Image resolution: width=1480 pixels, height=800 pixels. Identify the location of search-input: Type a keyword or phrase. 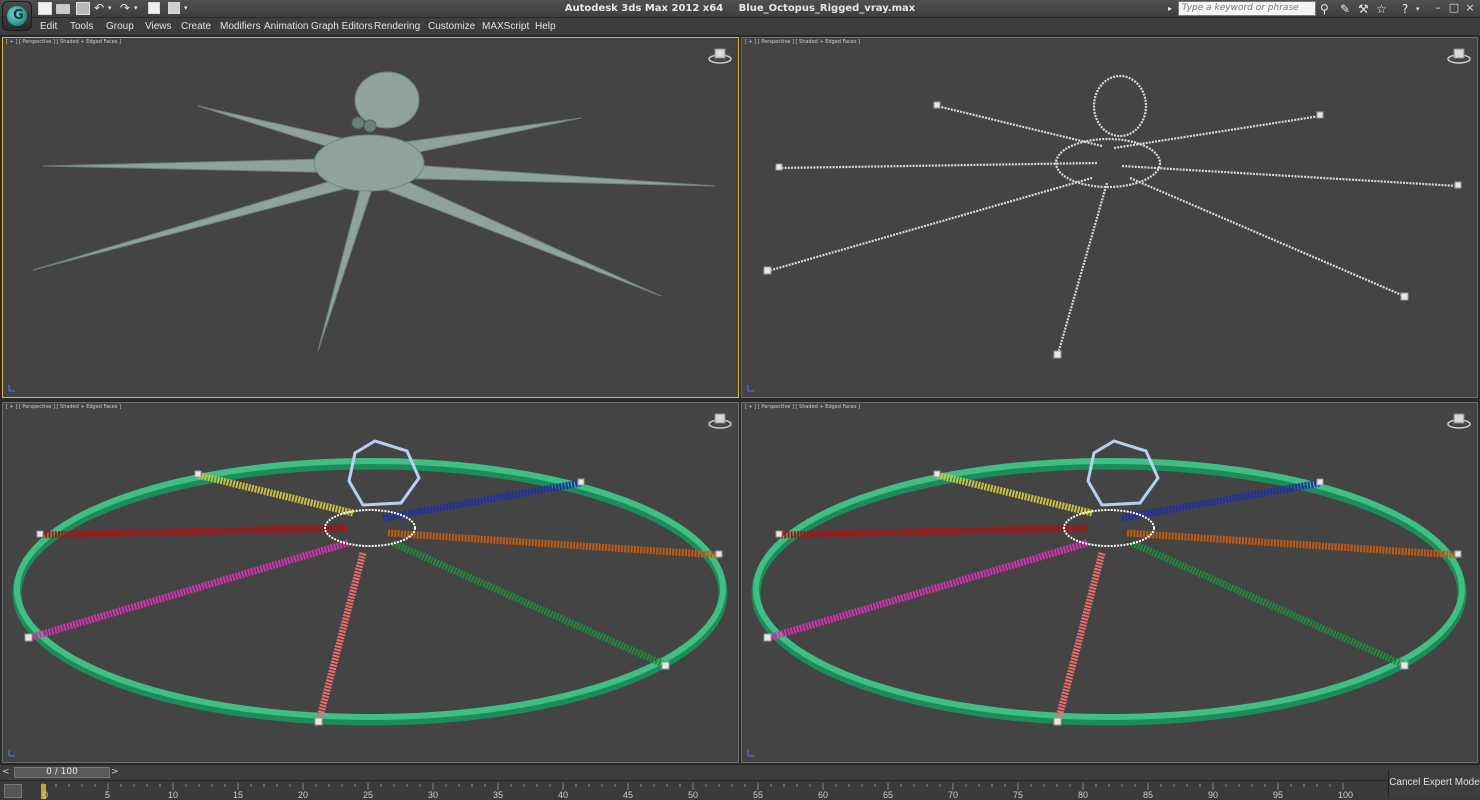
(1247, 8).